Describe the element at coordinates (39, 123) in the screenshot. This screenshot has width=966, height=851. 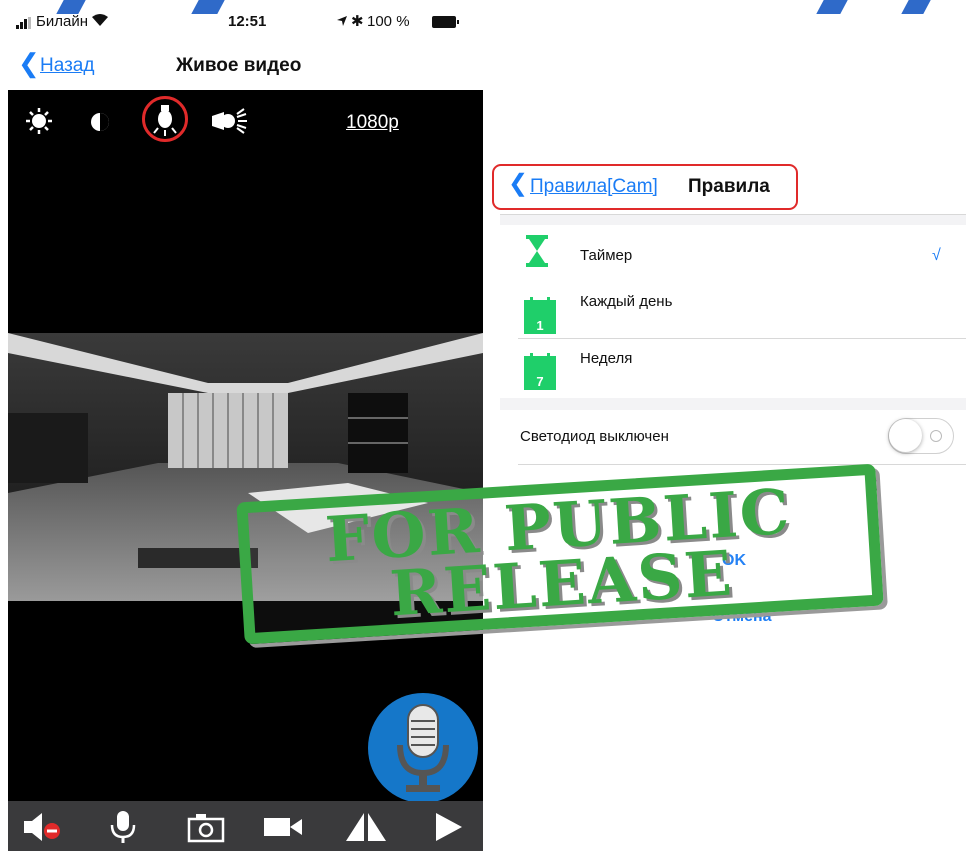
I see `brightness-icon` at that location.